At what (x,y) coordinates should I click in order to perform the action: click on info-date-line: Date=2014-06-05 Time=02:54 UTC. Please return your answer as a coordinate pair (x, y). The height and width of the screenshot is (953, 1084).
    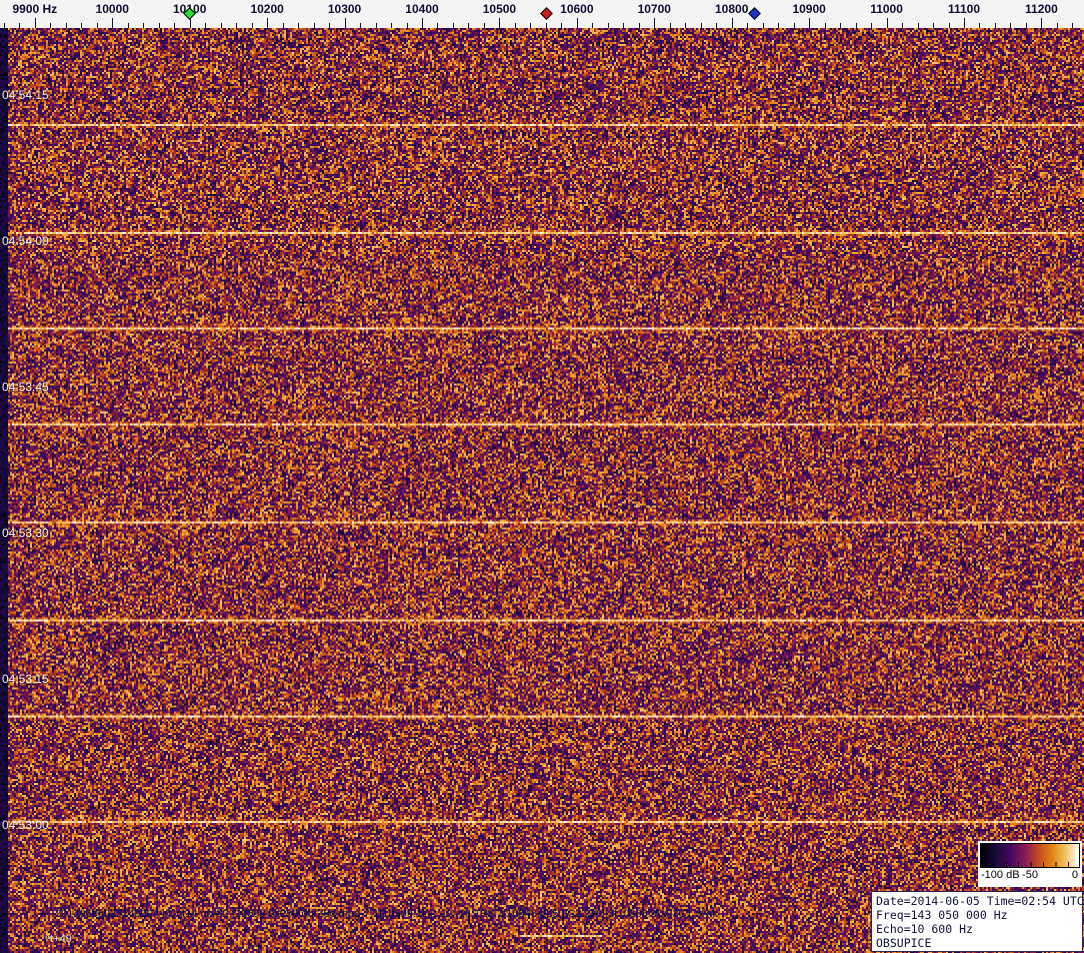
    Looking at the image, I should click on (979, 901).